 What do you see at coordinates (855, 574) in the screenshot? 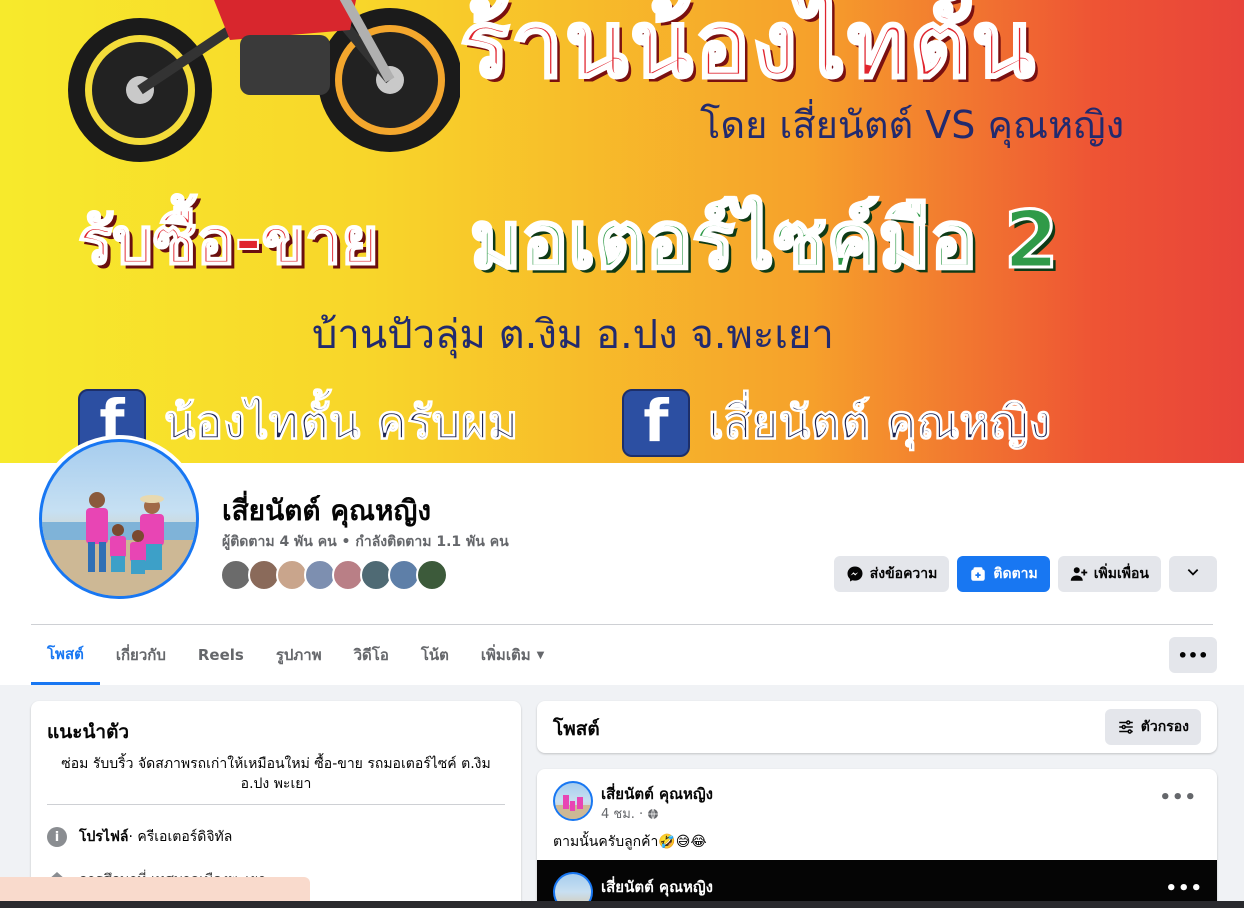
I see `messenger-icon` at bounding box center [855, 574].